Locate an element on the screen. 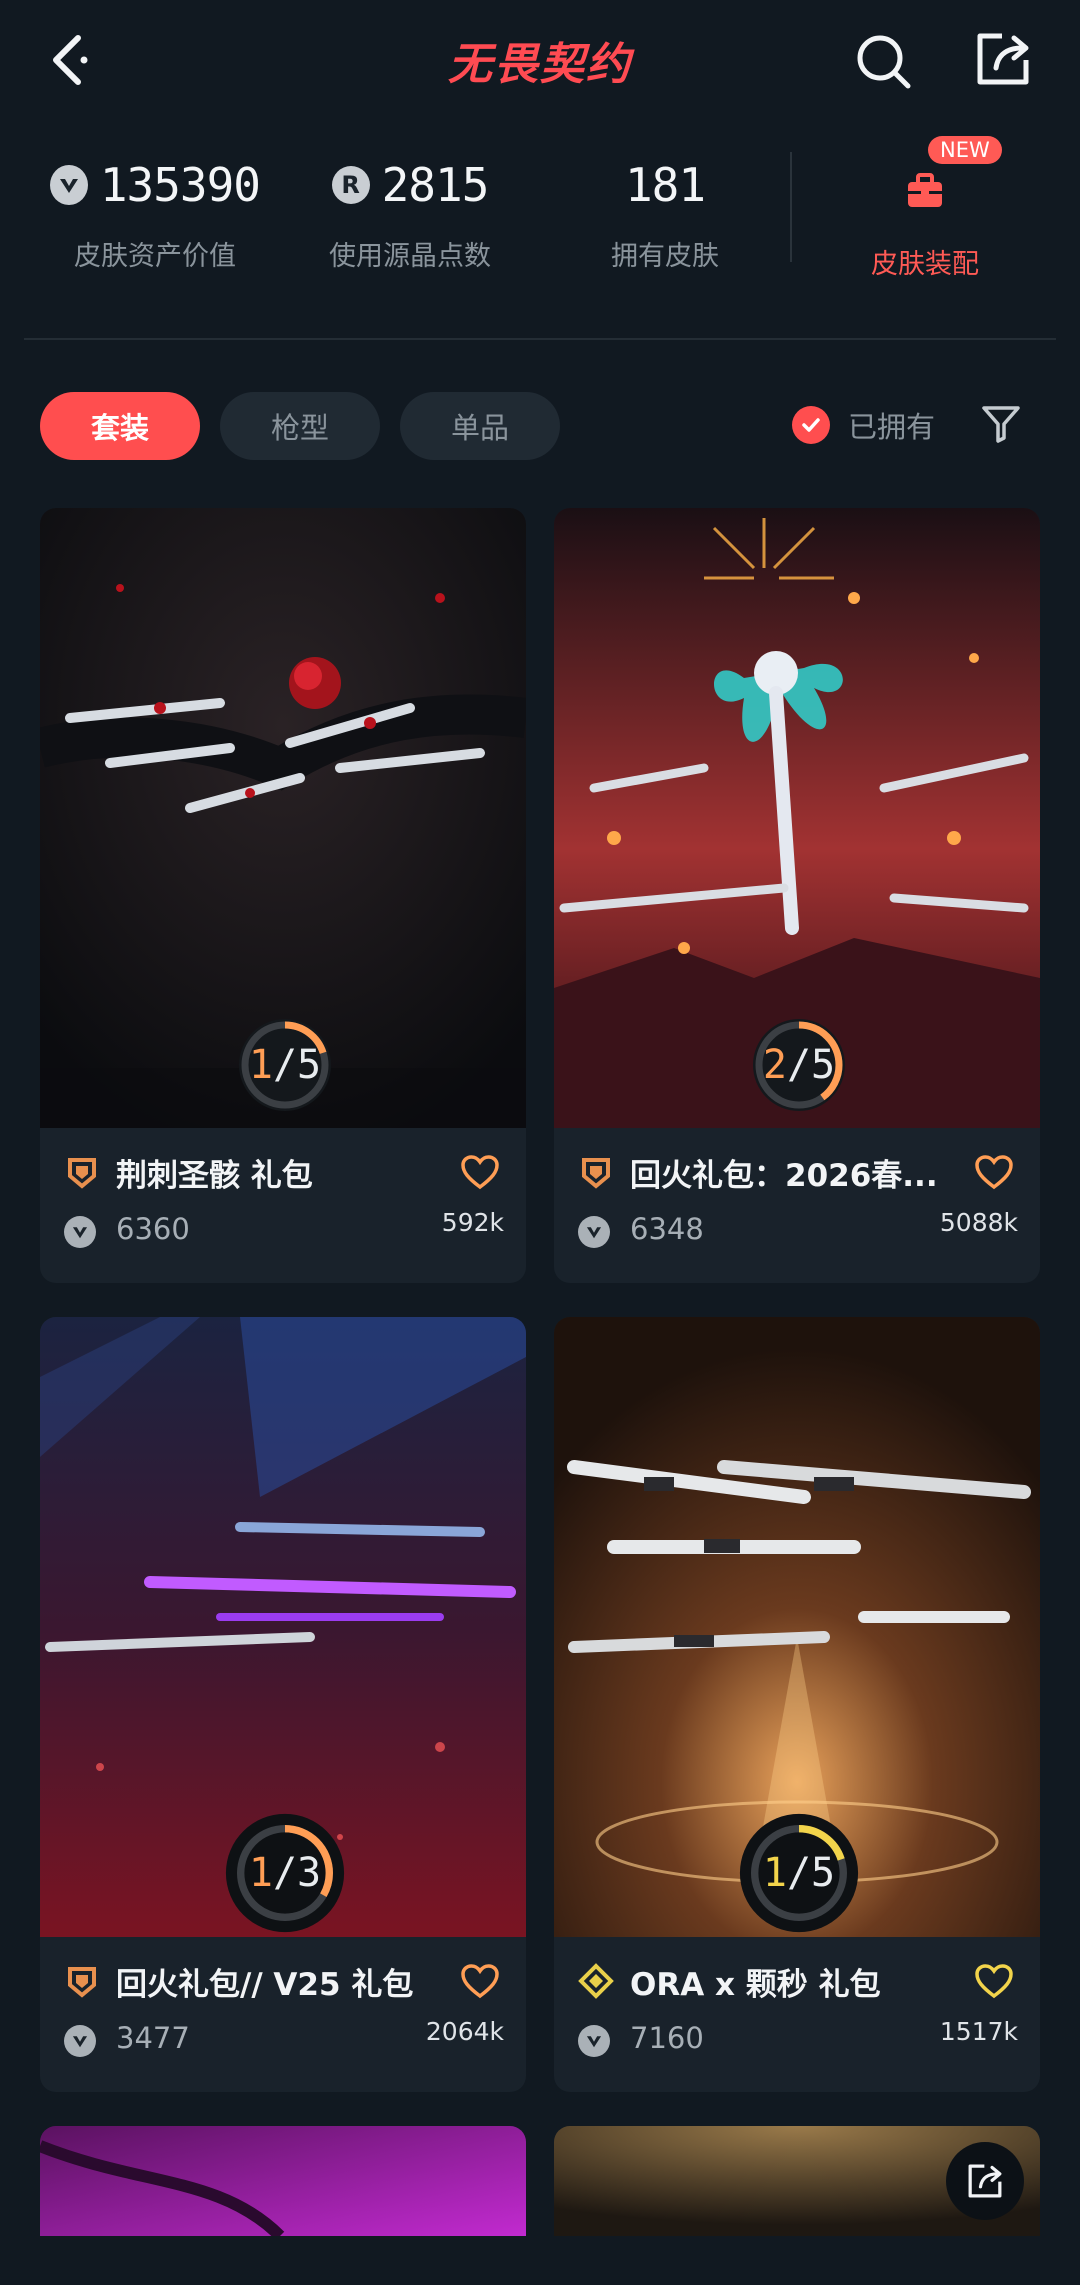 Image resolution: width=1080 pixels, height=2285 pixels. skin-value-number: 135390 is located at coordinates (180, 185).